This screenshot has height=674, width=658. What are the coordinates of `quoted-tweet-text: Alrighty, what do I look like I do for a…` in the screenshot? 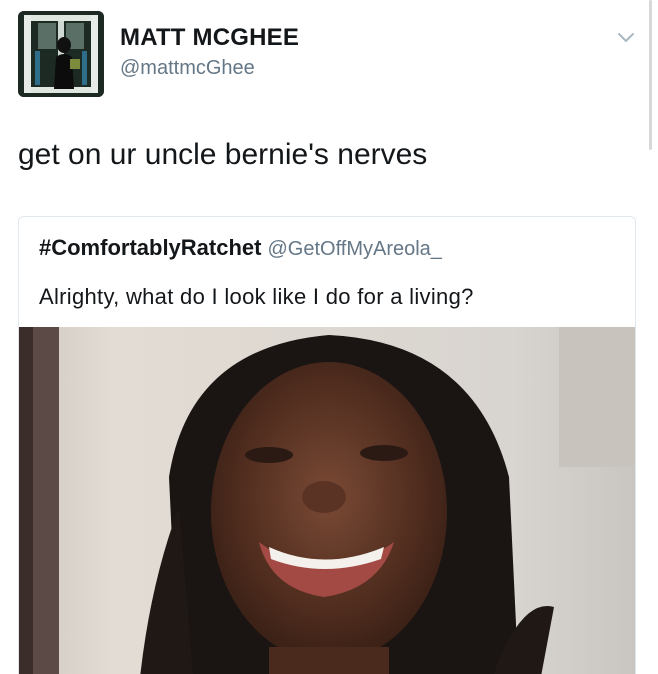 It's located at (256, 296).